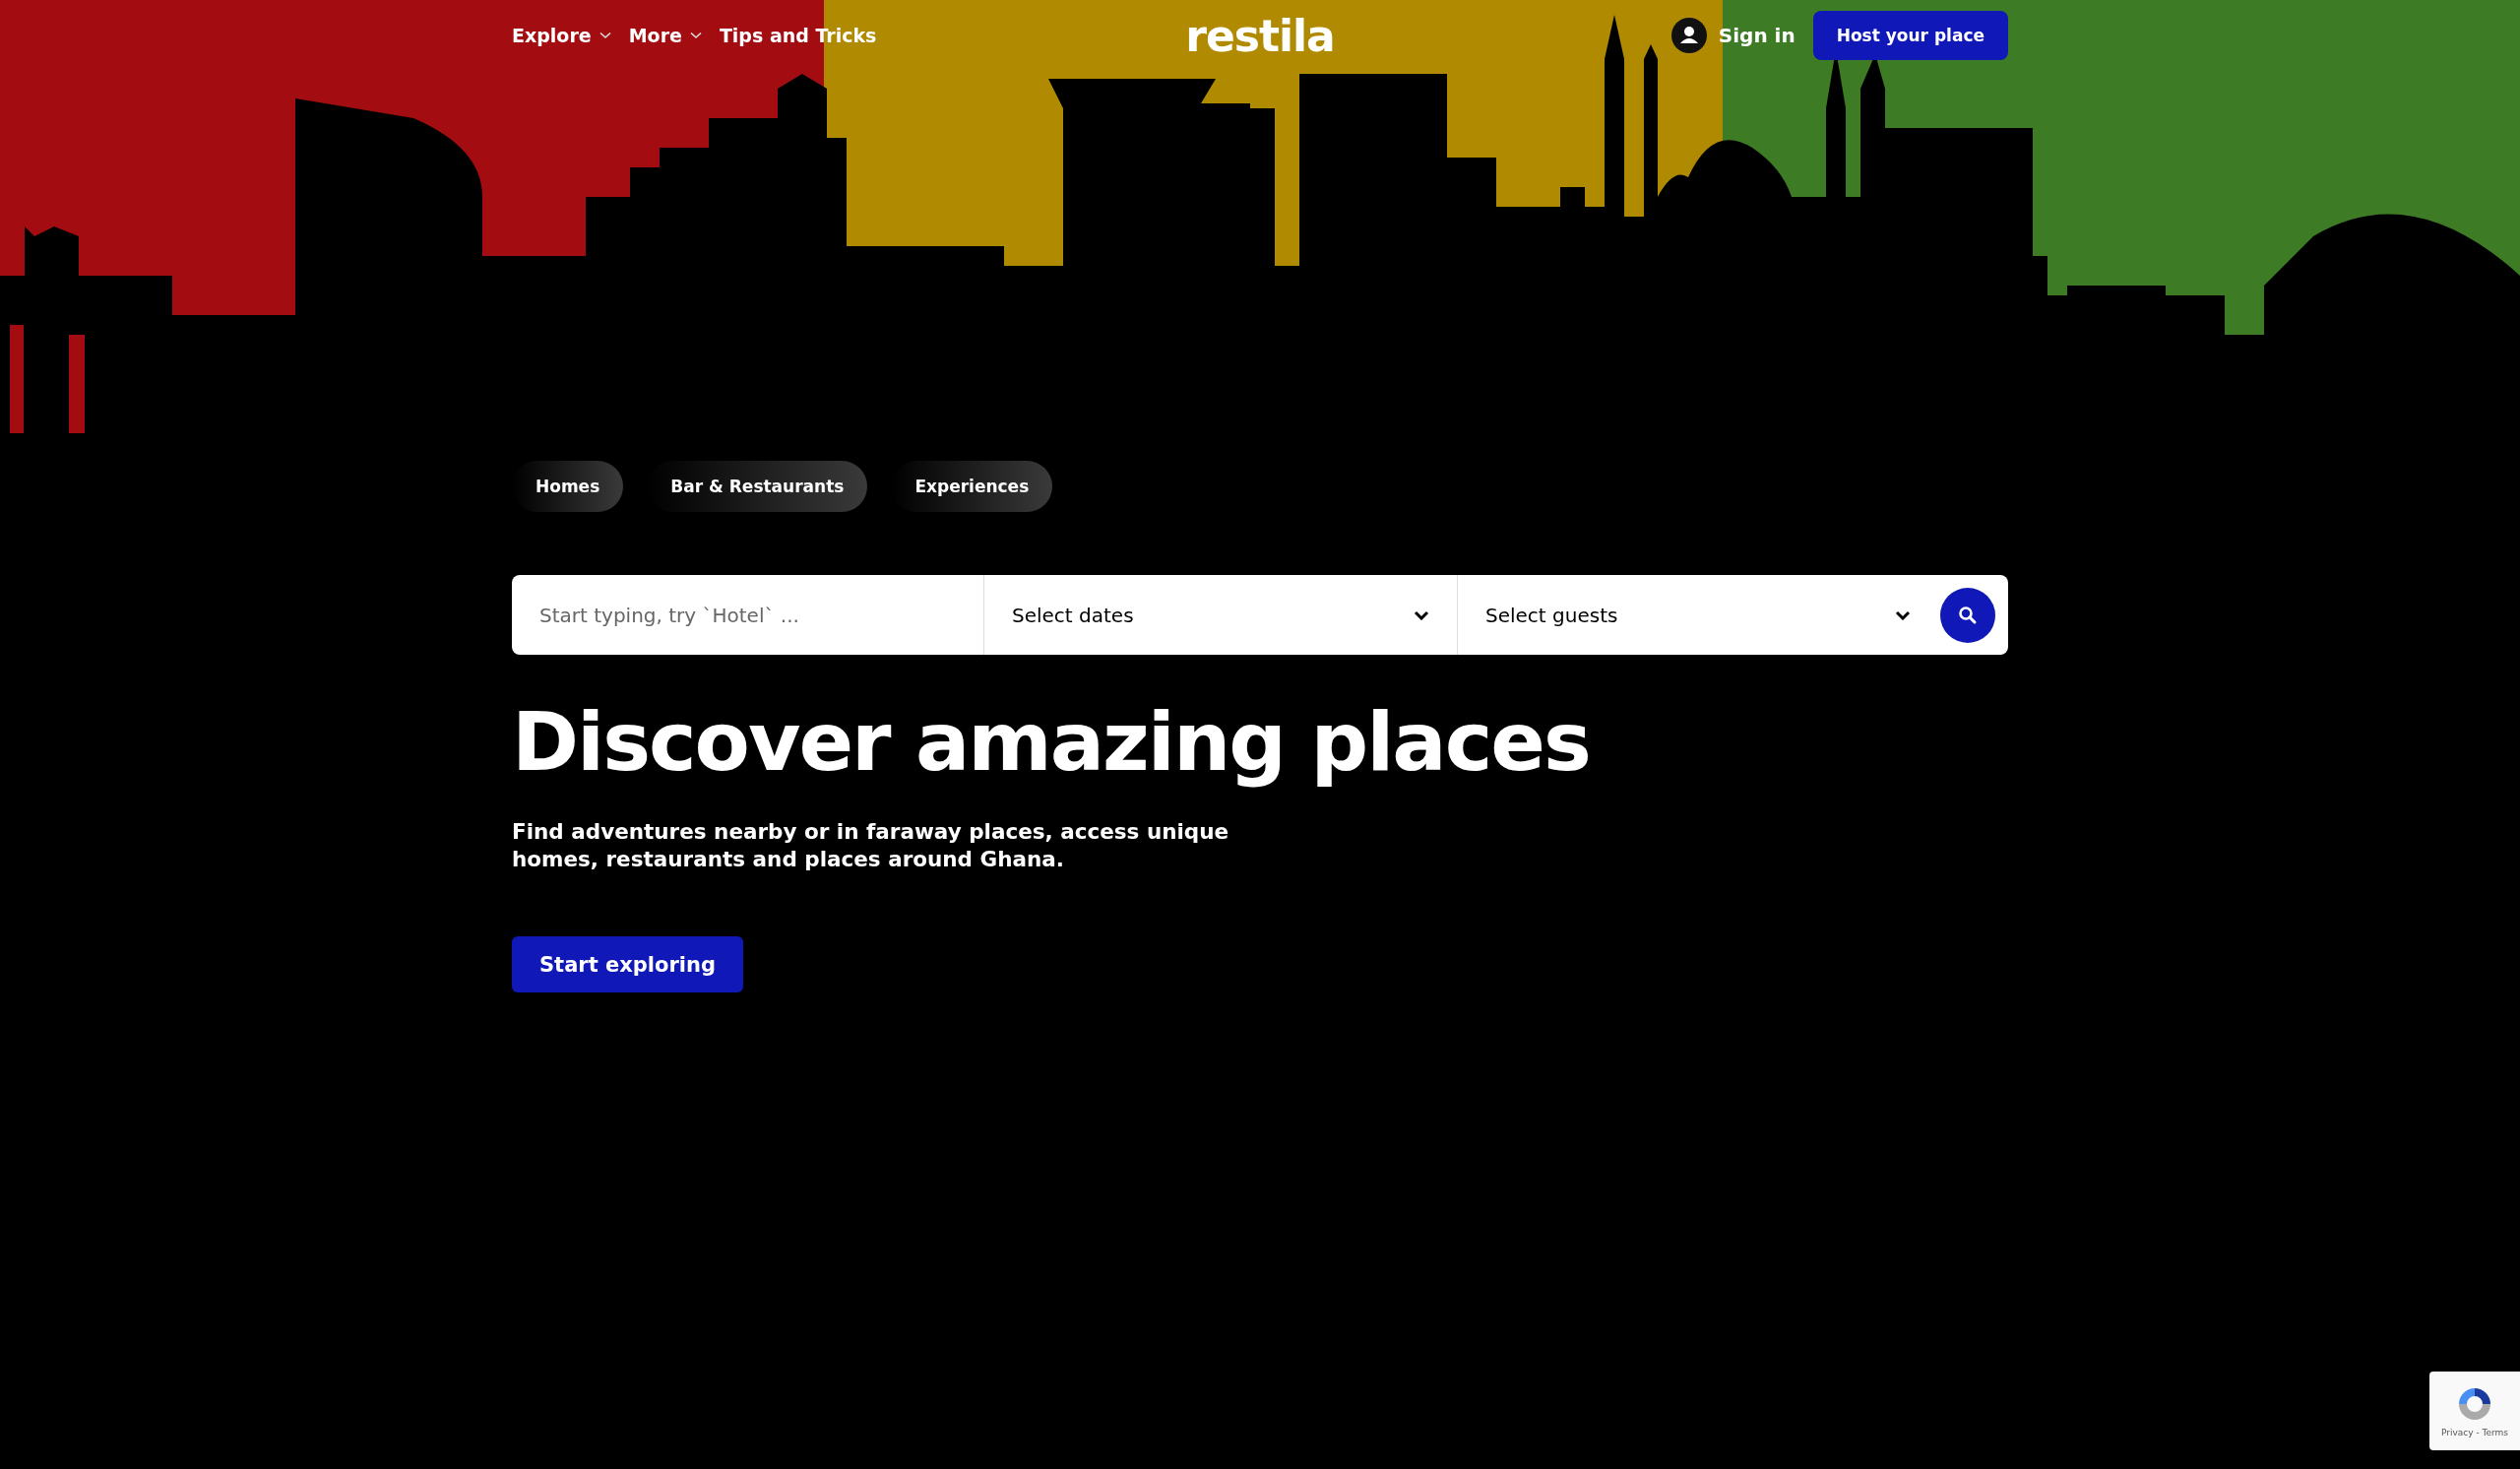  Describe the element at coordinates (628, 965) in the screenshot. I see `start-exploring-button: Start exploring` at that location.